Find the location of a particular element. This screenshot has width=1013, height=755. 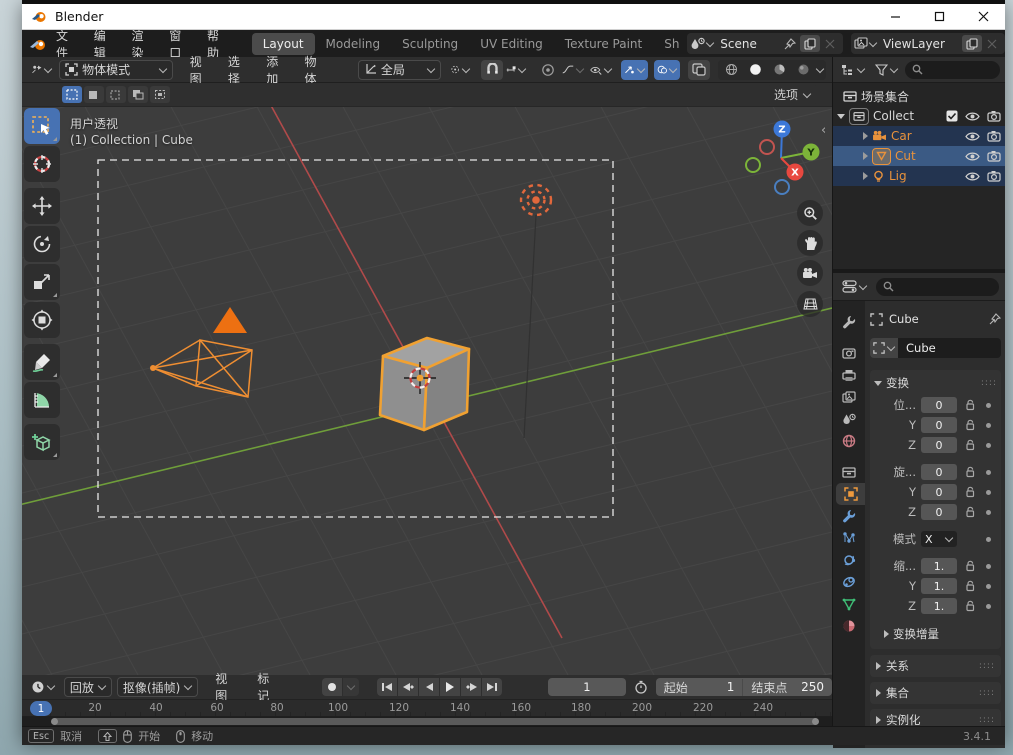

transform-panel-header: 变换 :::: is located at coordinates (935, 383).